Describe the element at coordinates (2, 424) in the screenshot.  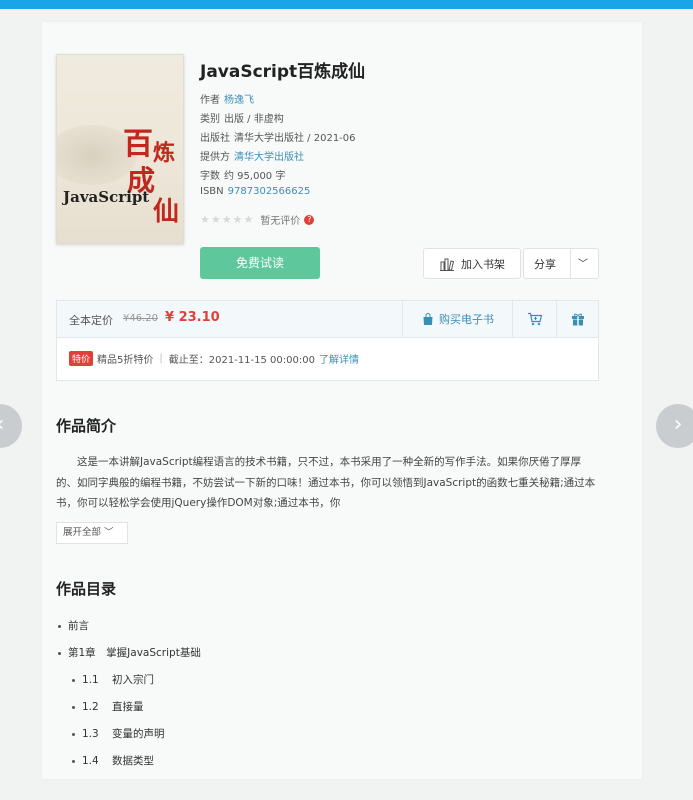
I see `chevron-left-icon: ‹` at that location.